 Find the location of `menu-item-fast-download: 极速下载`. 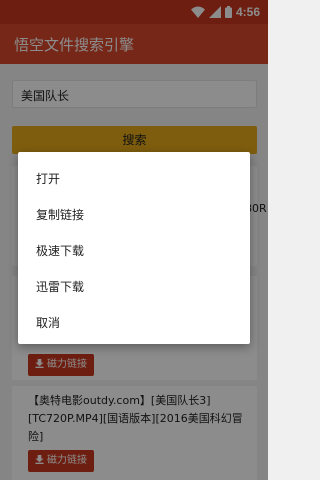

menu-item-fast-download: 极速下载 is located at coordinates (134, 250).